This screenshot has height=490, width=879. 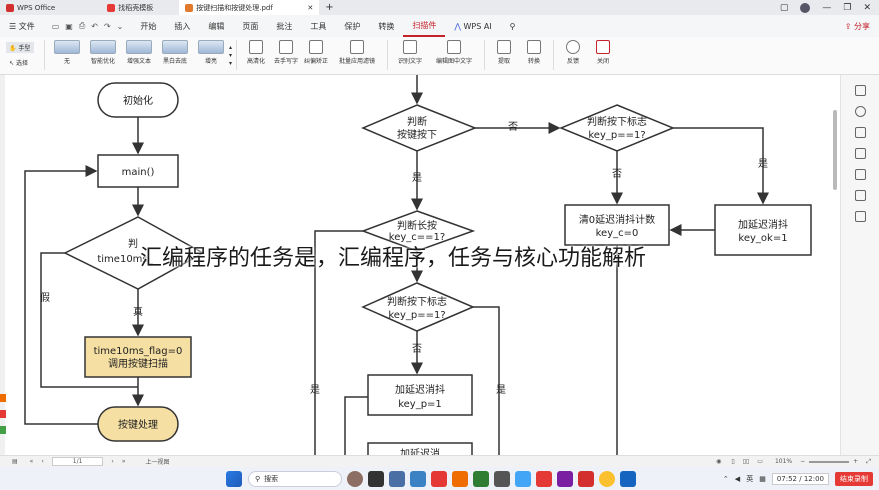 What do you see at coordinates (69, 26) in the screenshot?
I see `save-icon: ▣` at bounding box center [69, 26].